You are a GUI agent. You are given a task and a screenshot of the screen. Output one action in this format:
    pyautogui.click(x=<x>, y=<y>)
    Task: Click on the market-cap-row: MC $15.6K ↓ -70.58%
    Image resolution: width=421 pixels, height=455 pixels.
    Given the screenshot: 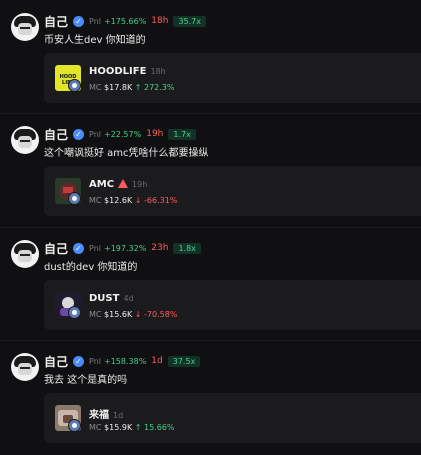 What is the action you would take?
    pyautogui.click(x=133, y=314)
    